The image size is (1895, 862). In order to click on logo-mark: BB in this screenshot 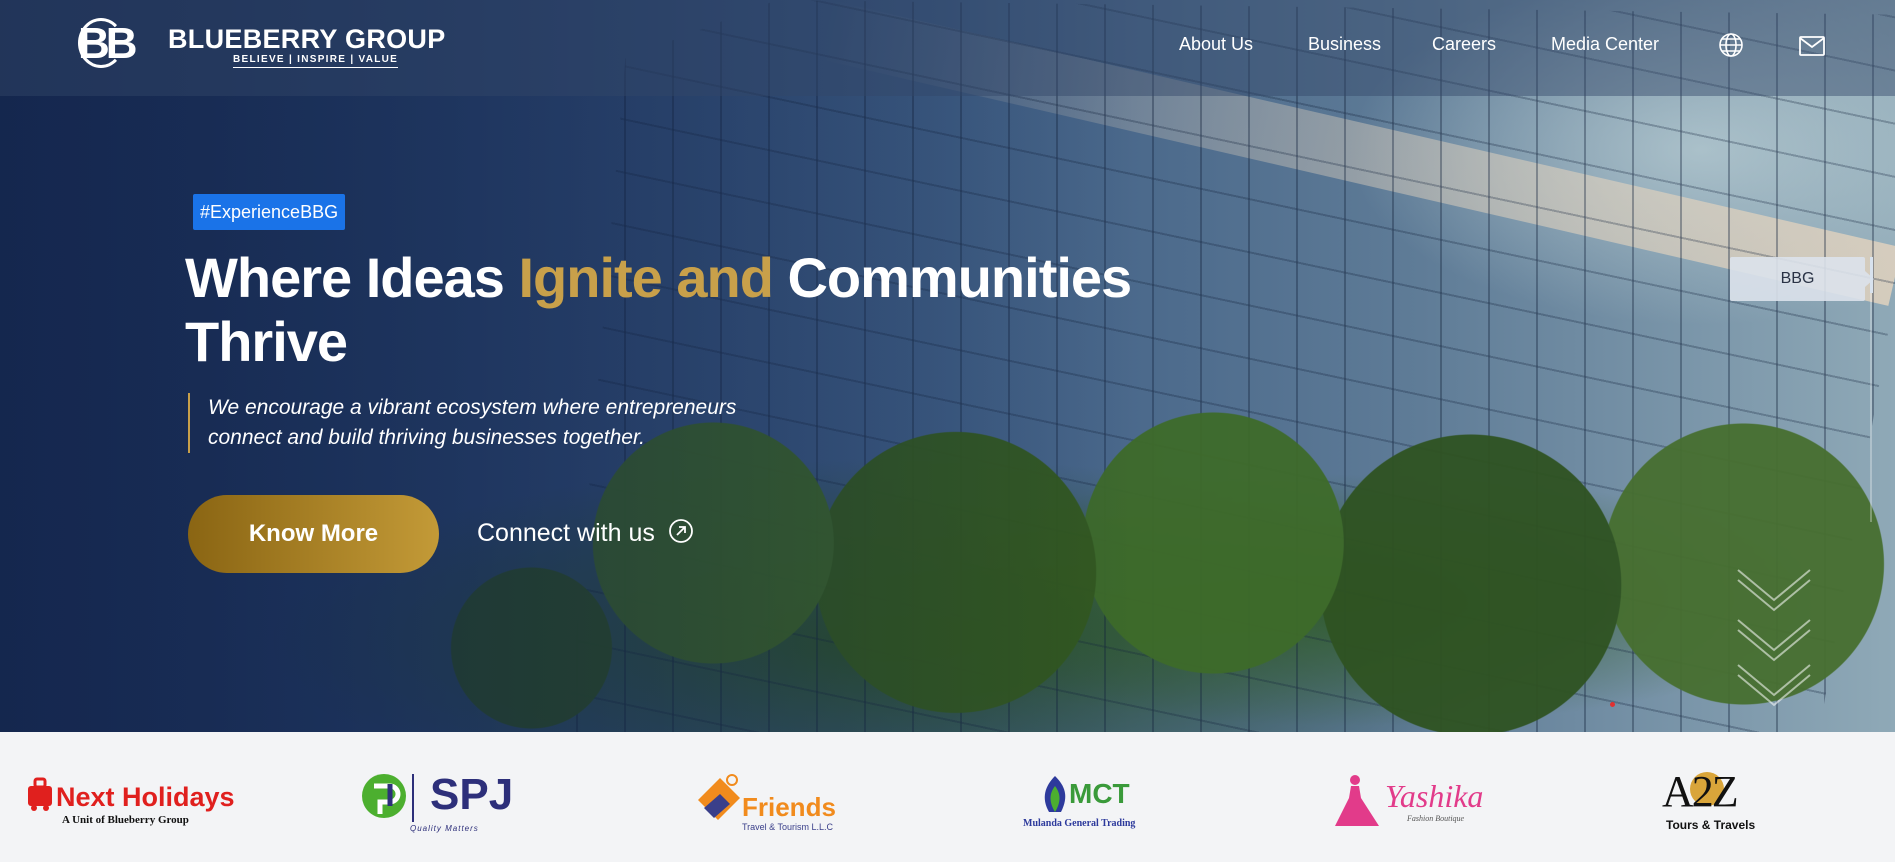, I will do `click(108, 43)`.